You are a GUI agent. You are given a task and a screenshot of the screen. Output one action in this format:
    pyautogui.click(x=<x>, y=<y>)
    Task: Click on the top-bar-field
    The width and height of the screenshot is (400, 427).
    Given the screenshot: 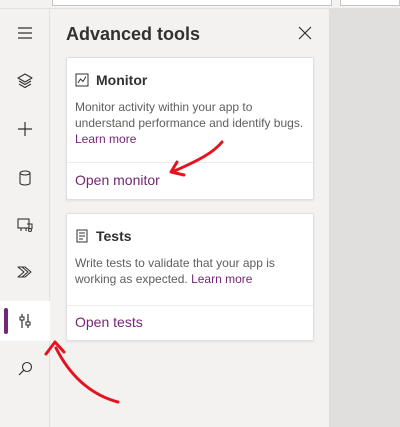 What is the action you would take?
    pyautogui.click(x=192, y=3)
    